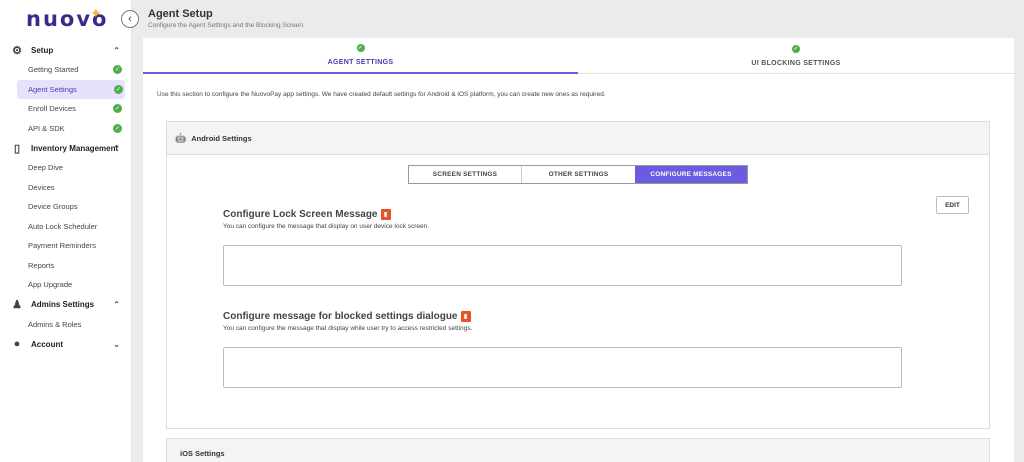 The width and height of the screenshot is (1024, 462). I want to click on sidebar-collapse-button: ‹, so click(130, 19).